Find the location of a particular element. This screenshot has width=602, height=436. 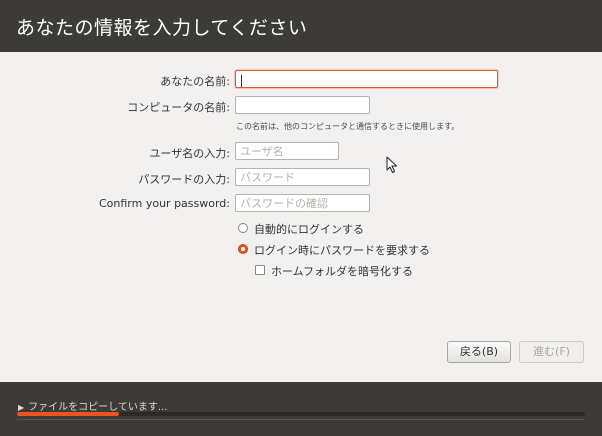

computer-name-hint: この名前は、他のコンピュータと通信するときに使用します。 is located at coordinates (348, 126).